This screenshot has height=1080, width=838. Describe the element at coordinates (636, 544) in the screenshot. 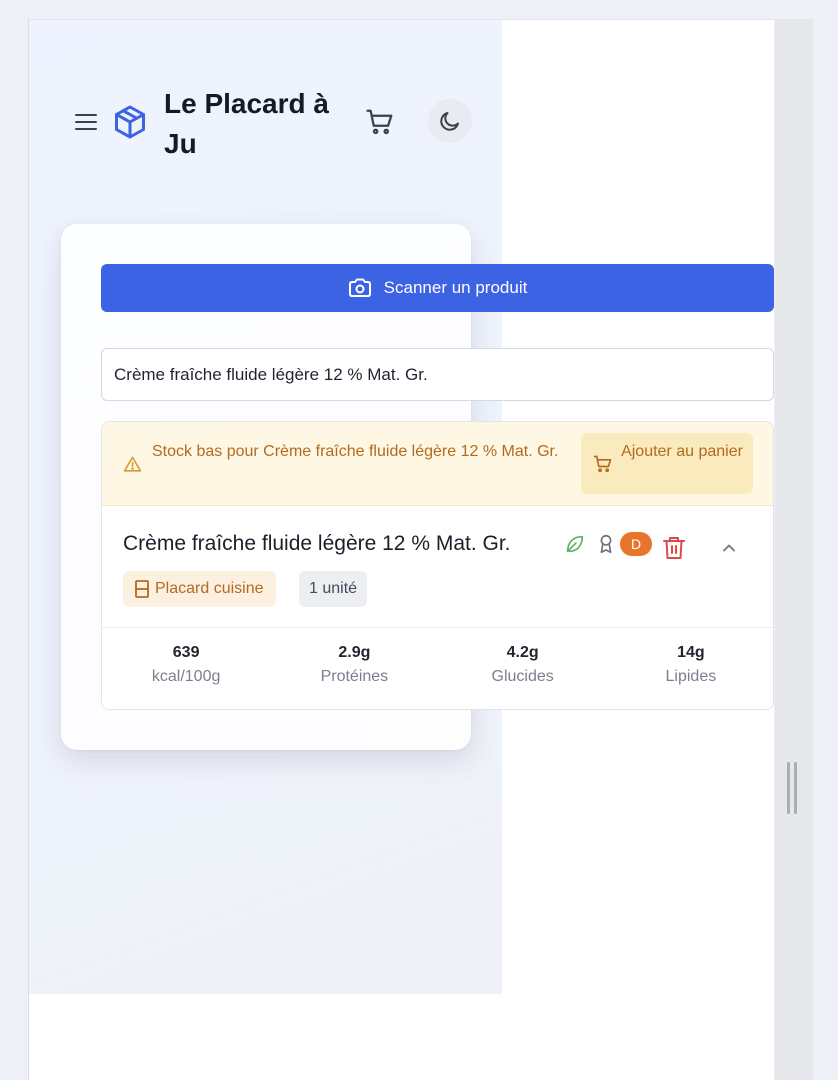

I see `nutri-score-badge: D` at that location.